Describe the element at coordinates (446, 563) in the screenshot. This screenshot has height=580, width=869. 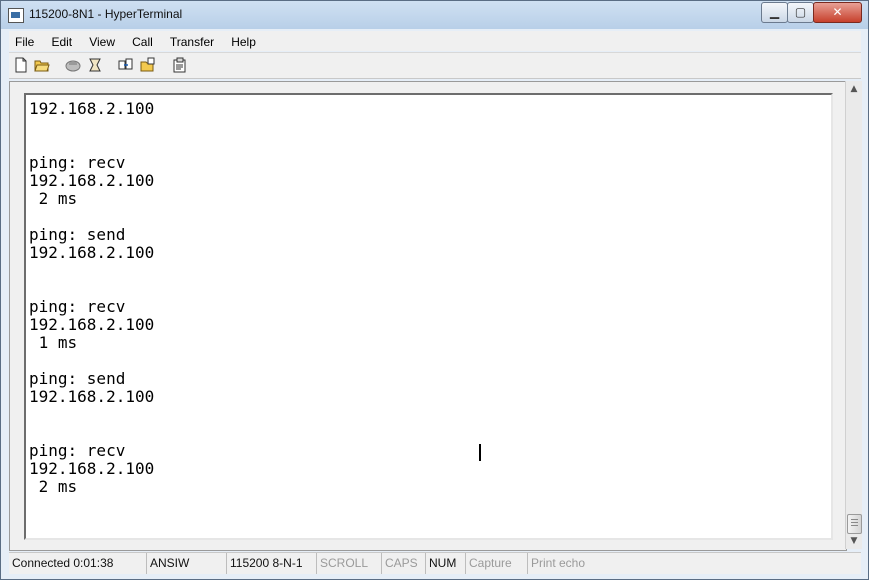
I see `status-num: NUM` at that location.